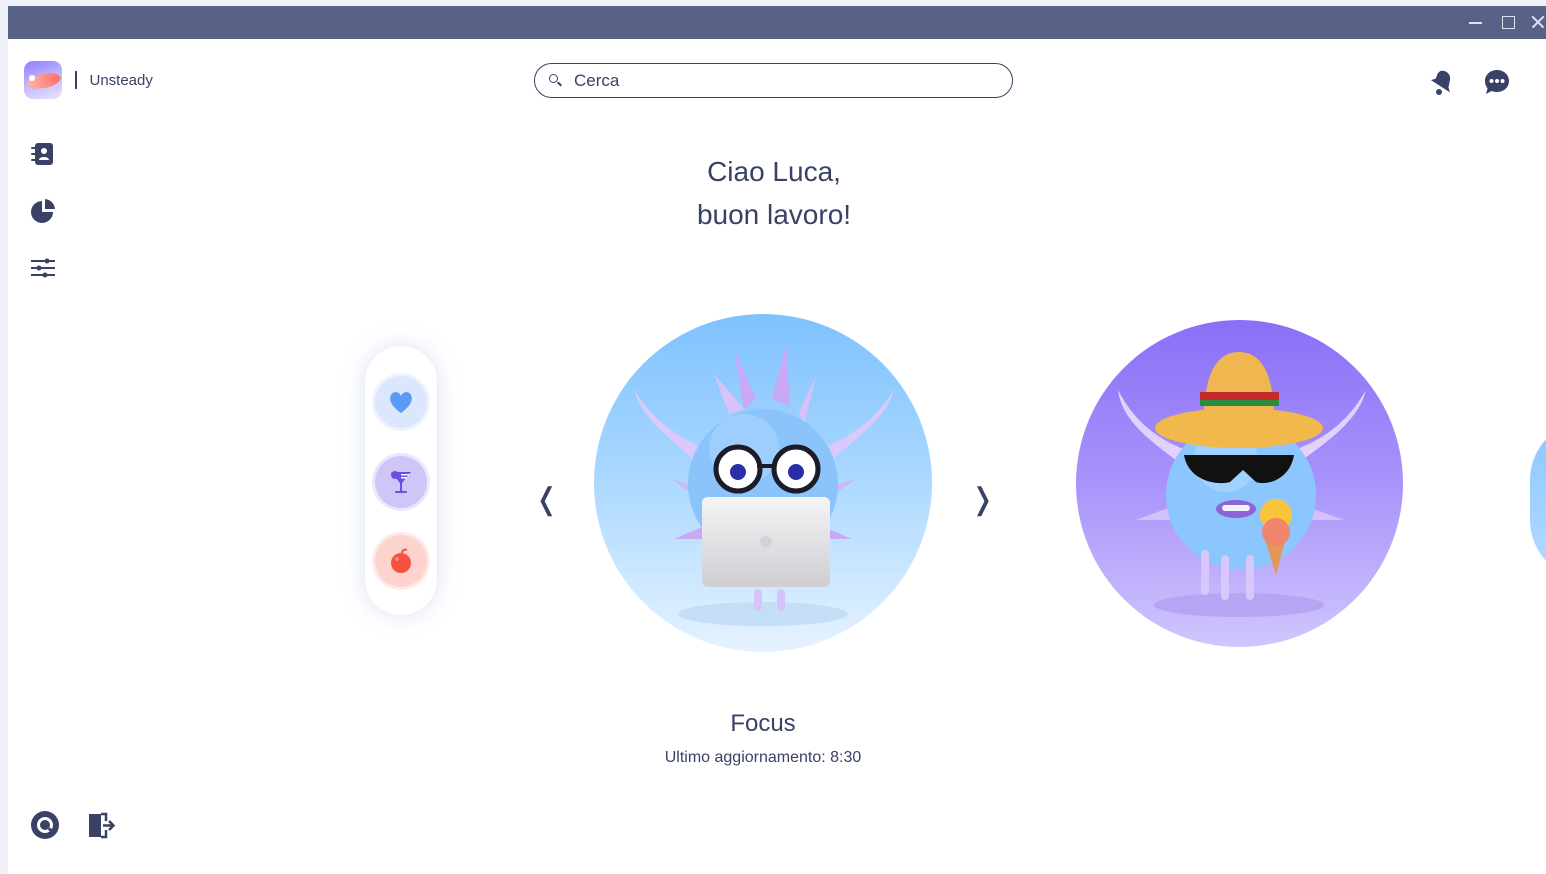  Describe the element at coordinates (1442, 82) in the screenshot. I see `notifications-bell-icon` at that location.